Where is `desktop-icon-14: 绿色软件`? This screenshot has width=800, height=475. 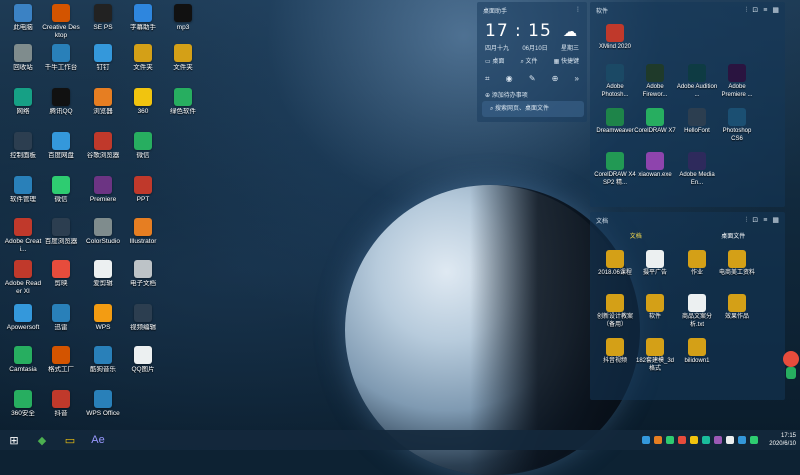
desktop-icon-14: 绿色软件 is located at coordinates (183, 102).